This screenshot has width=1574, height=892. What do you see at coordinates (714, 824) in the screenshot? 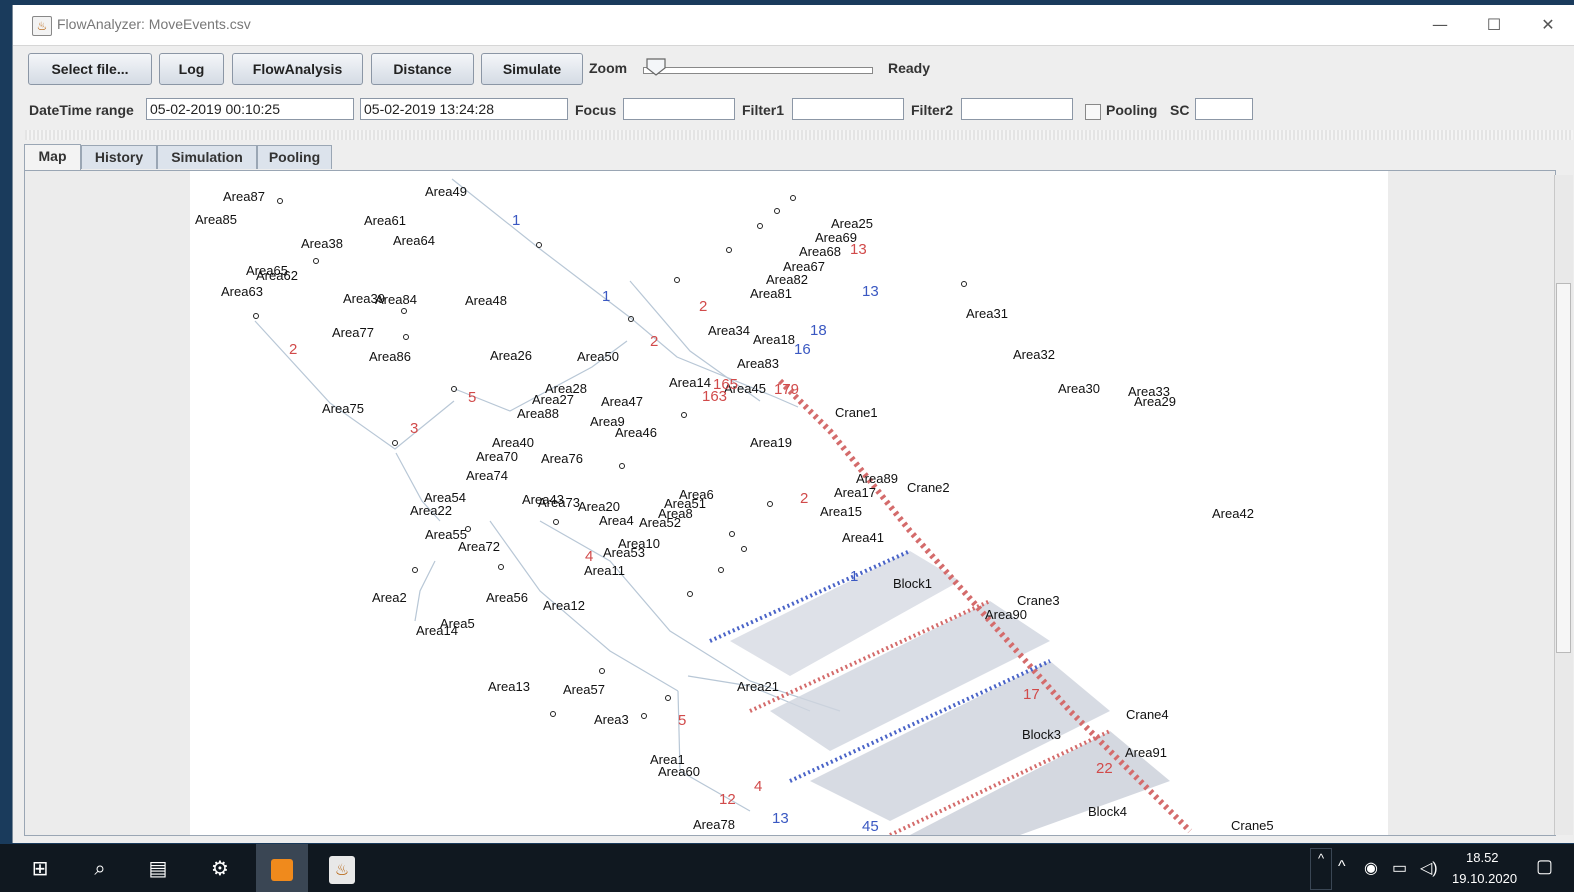
I see `map-label: Area78` at bounding box center [714, 824].